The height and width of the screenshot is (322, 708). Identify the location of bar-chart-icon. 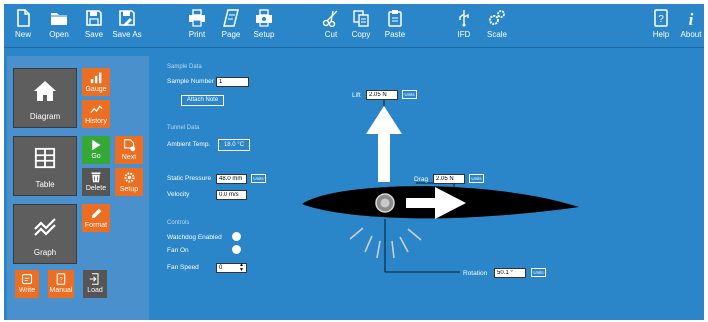
(95, 78).